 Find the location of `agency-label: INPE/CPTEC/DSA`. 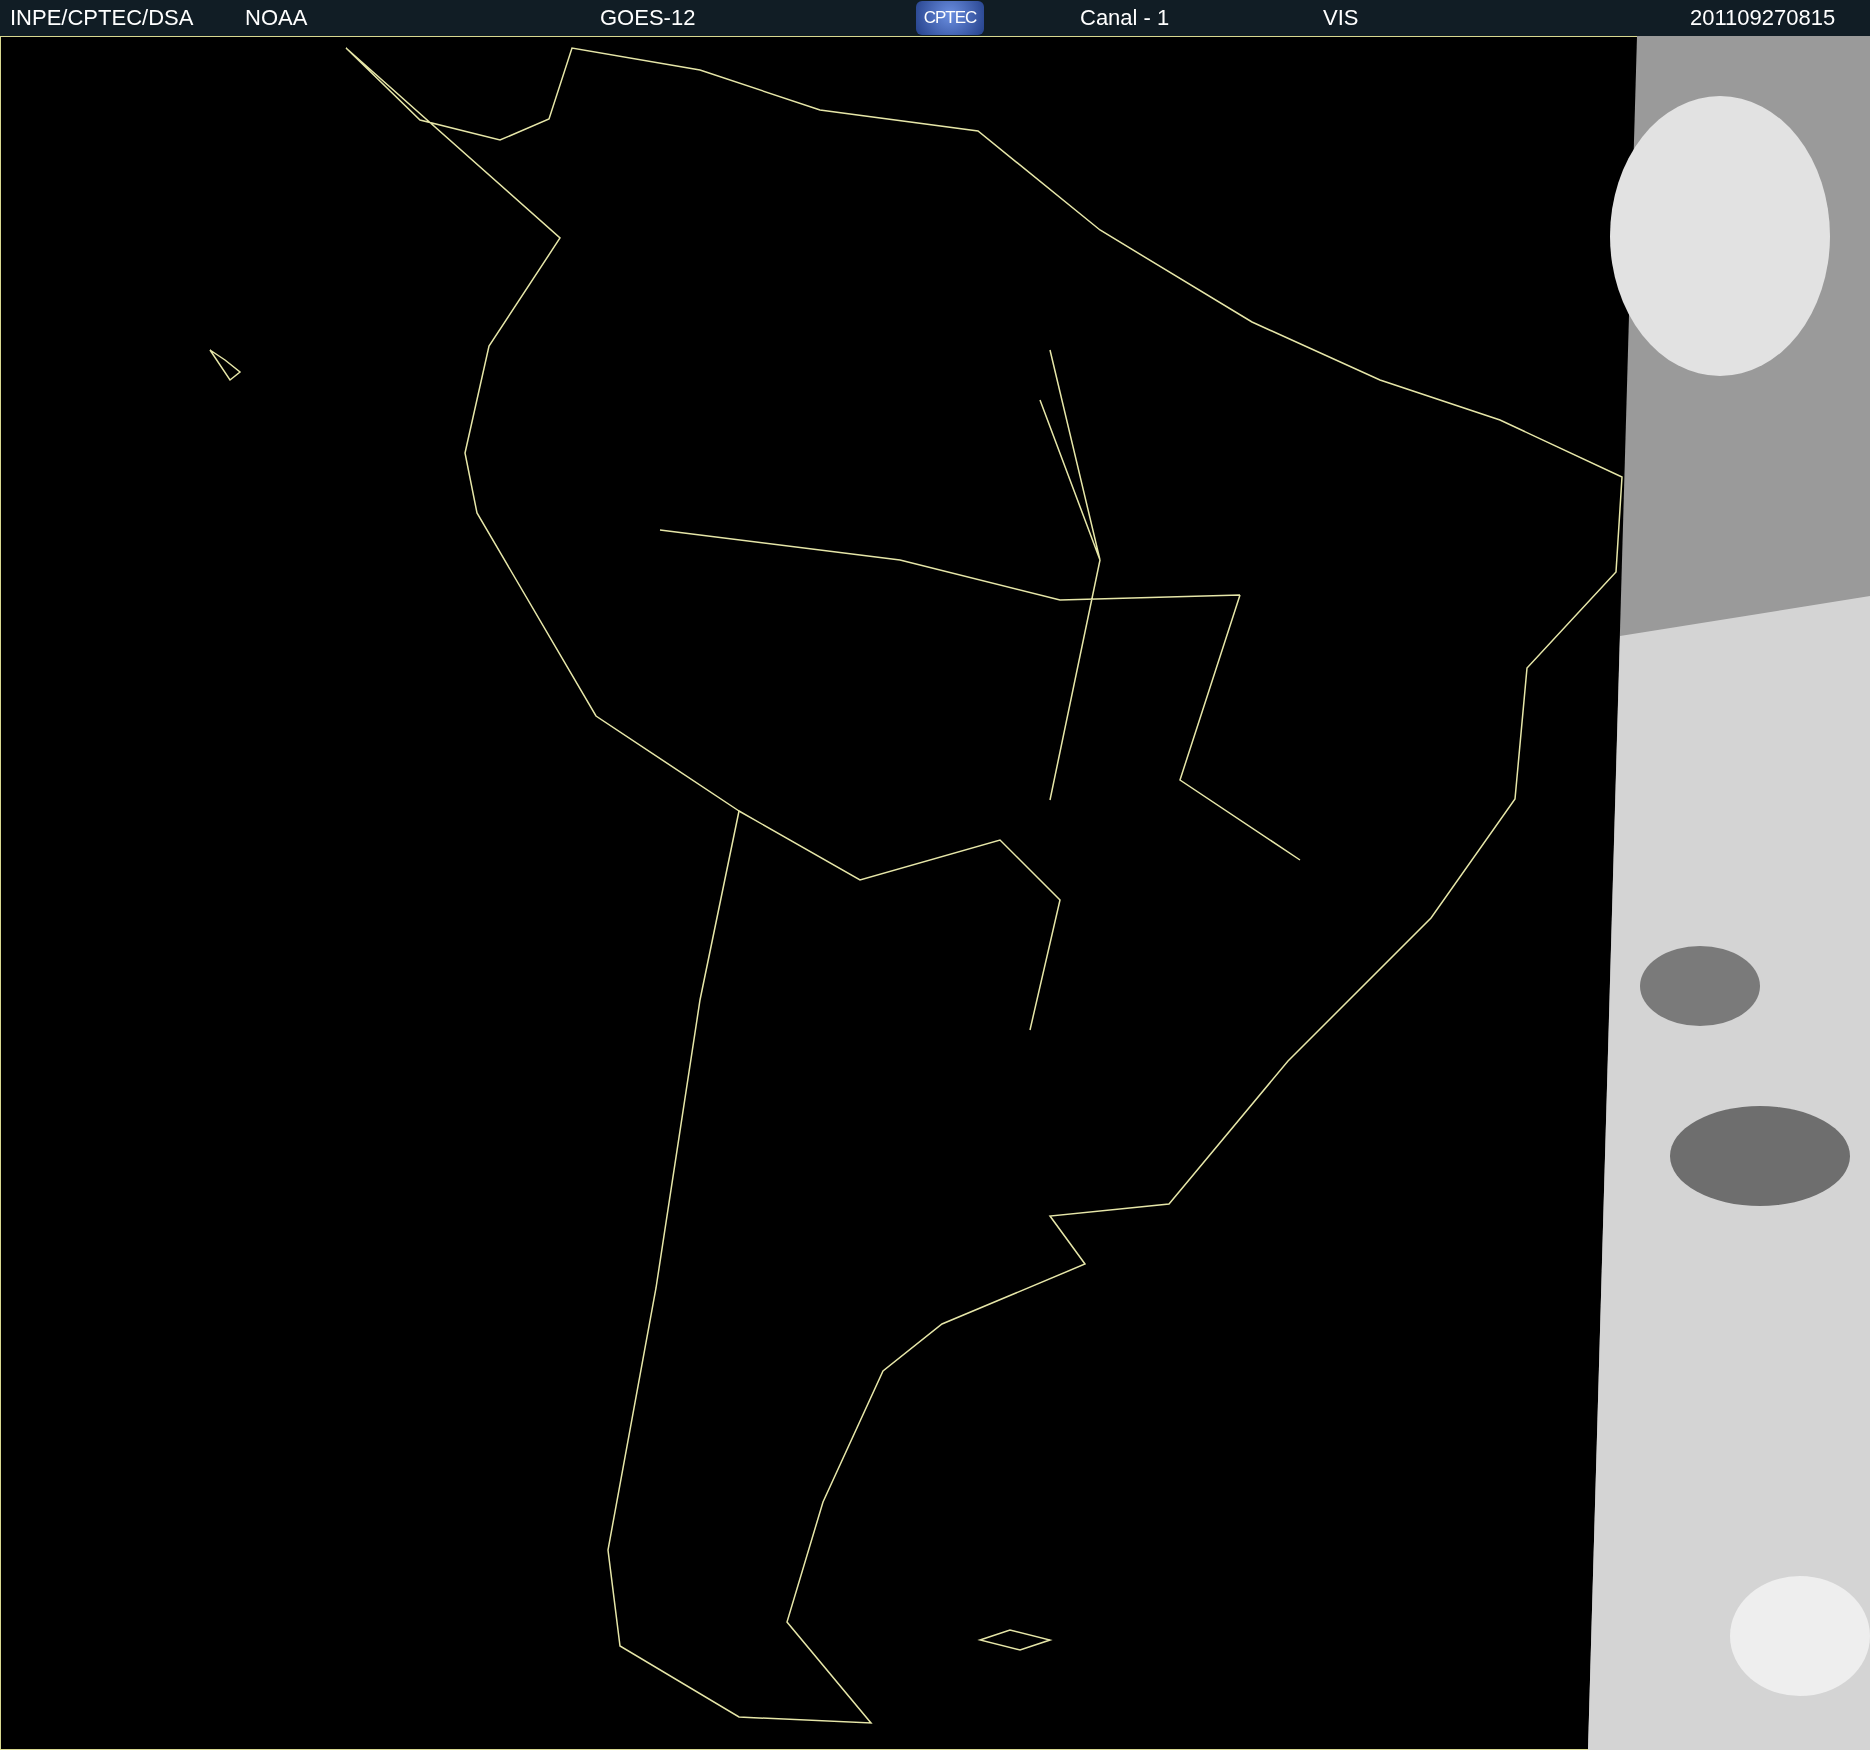

agency-label: INPE/CPTEC/DSA is located at coordinates (102, 18).